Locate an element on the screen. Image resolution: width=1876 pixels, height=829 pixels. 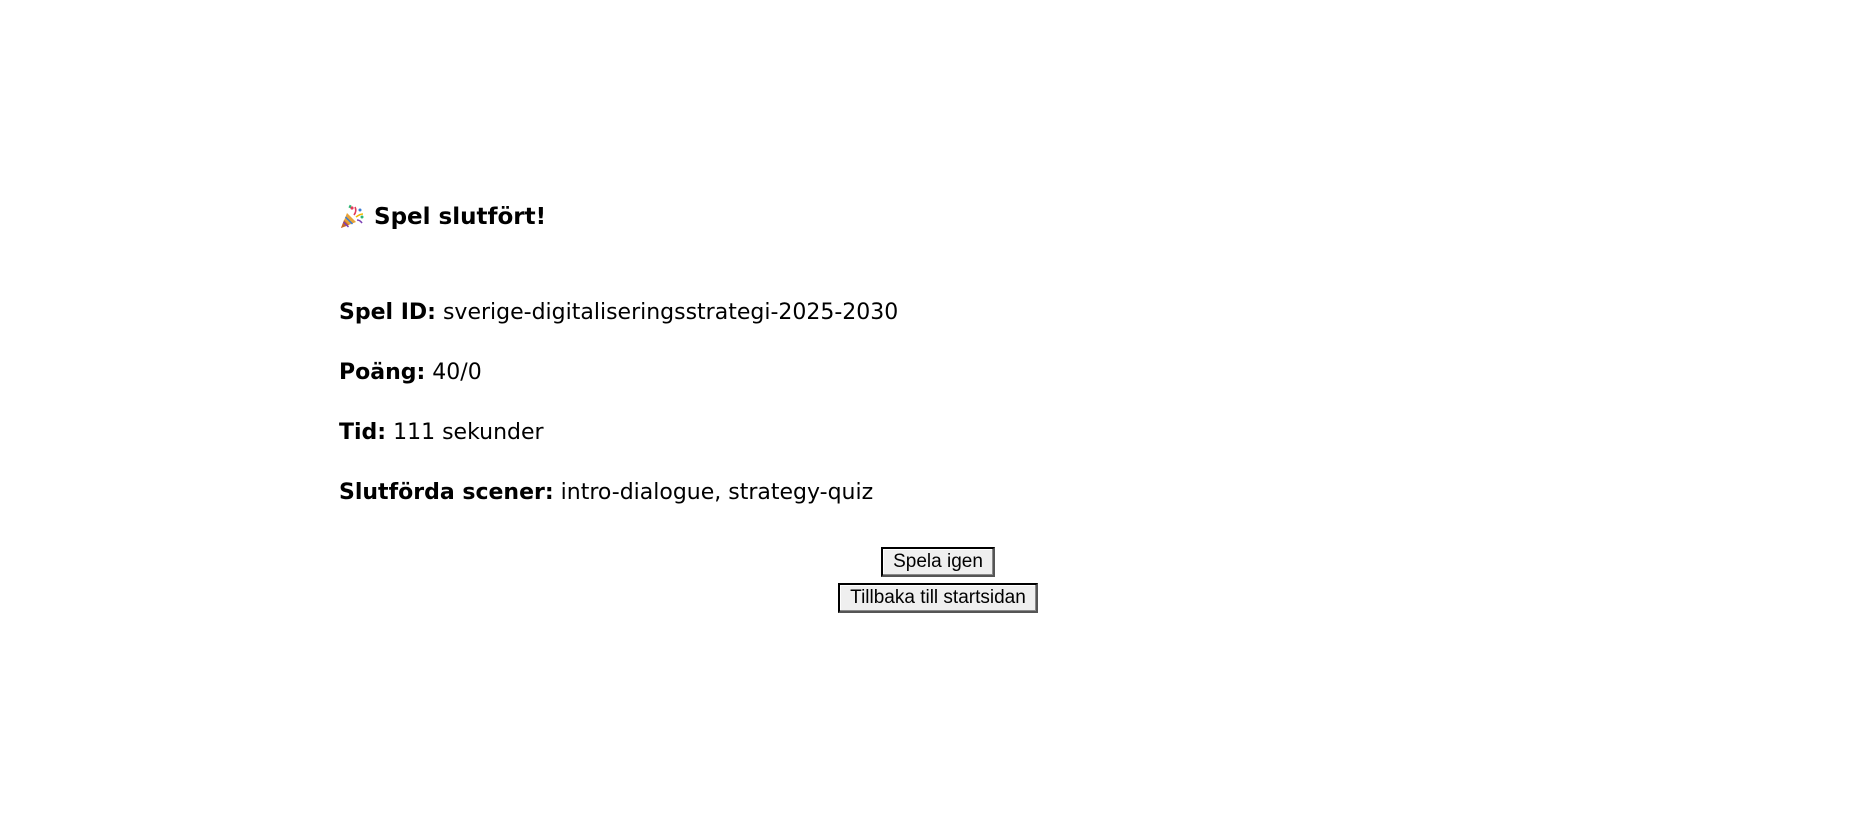
result-heading: Spel slutfört! is located at coordinates (442, 217).